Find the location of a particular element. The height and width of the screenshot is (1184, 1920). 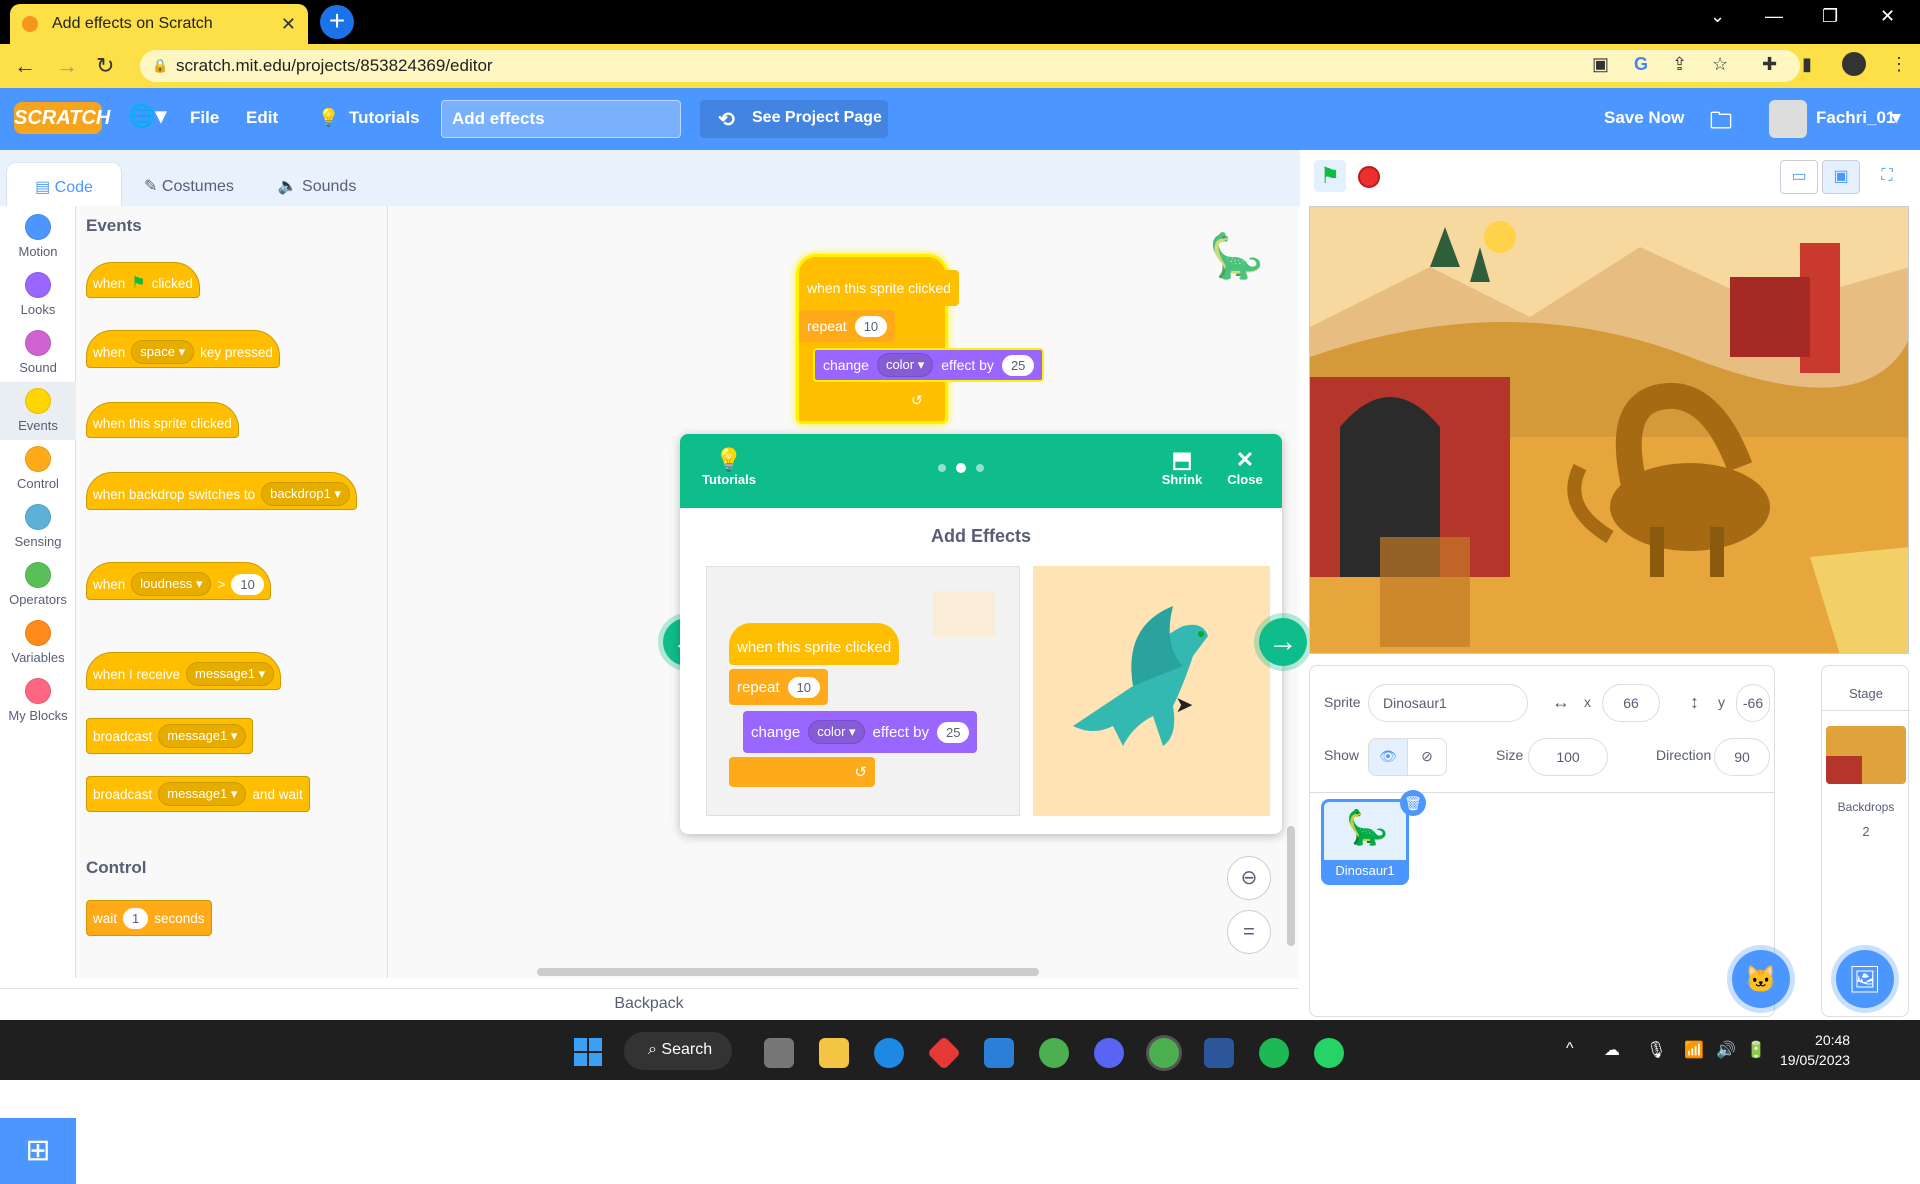

category-looks: Looks is located at coordinates (38, 294).